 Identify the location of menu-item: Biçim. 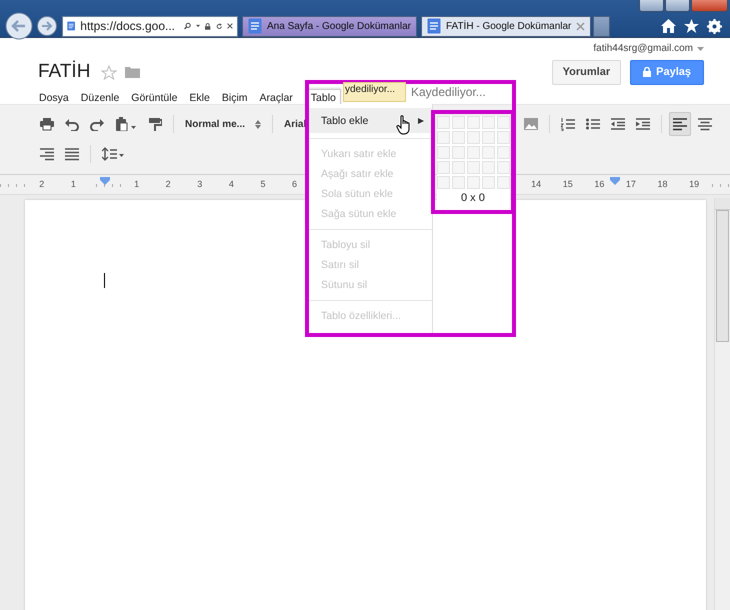
(234, 97).